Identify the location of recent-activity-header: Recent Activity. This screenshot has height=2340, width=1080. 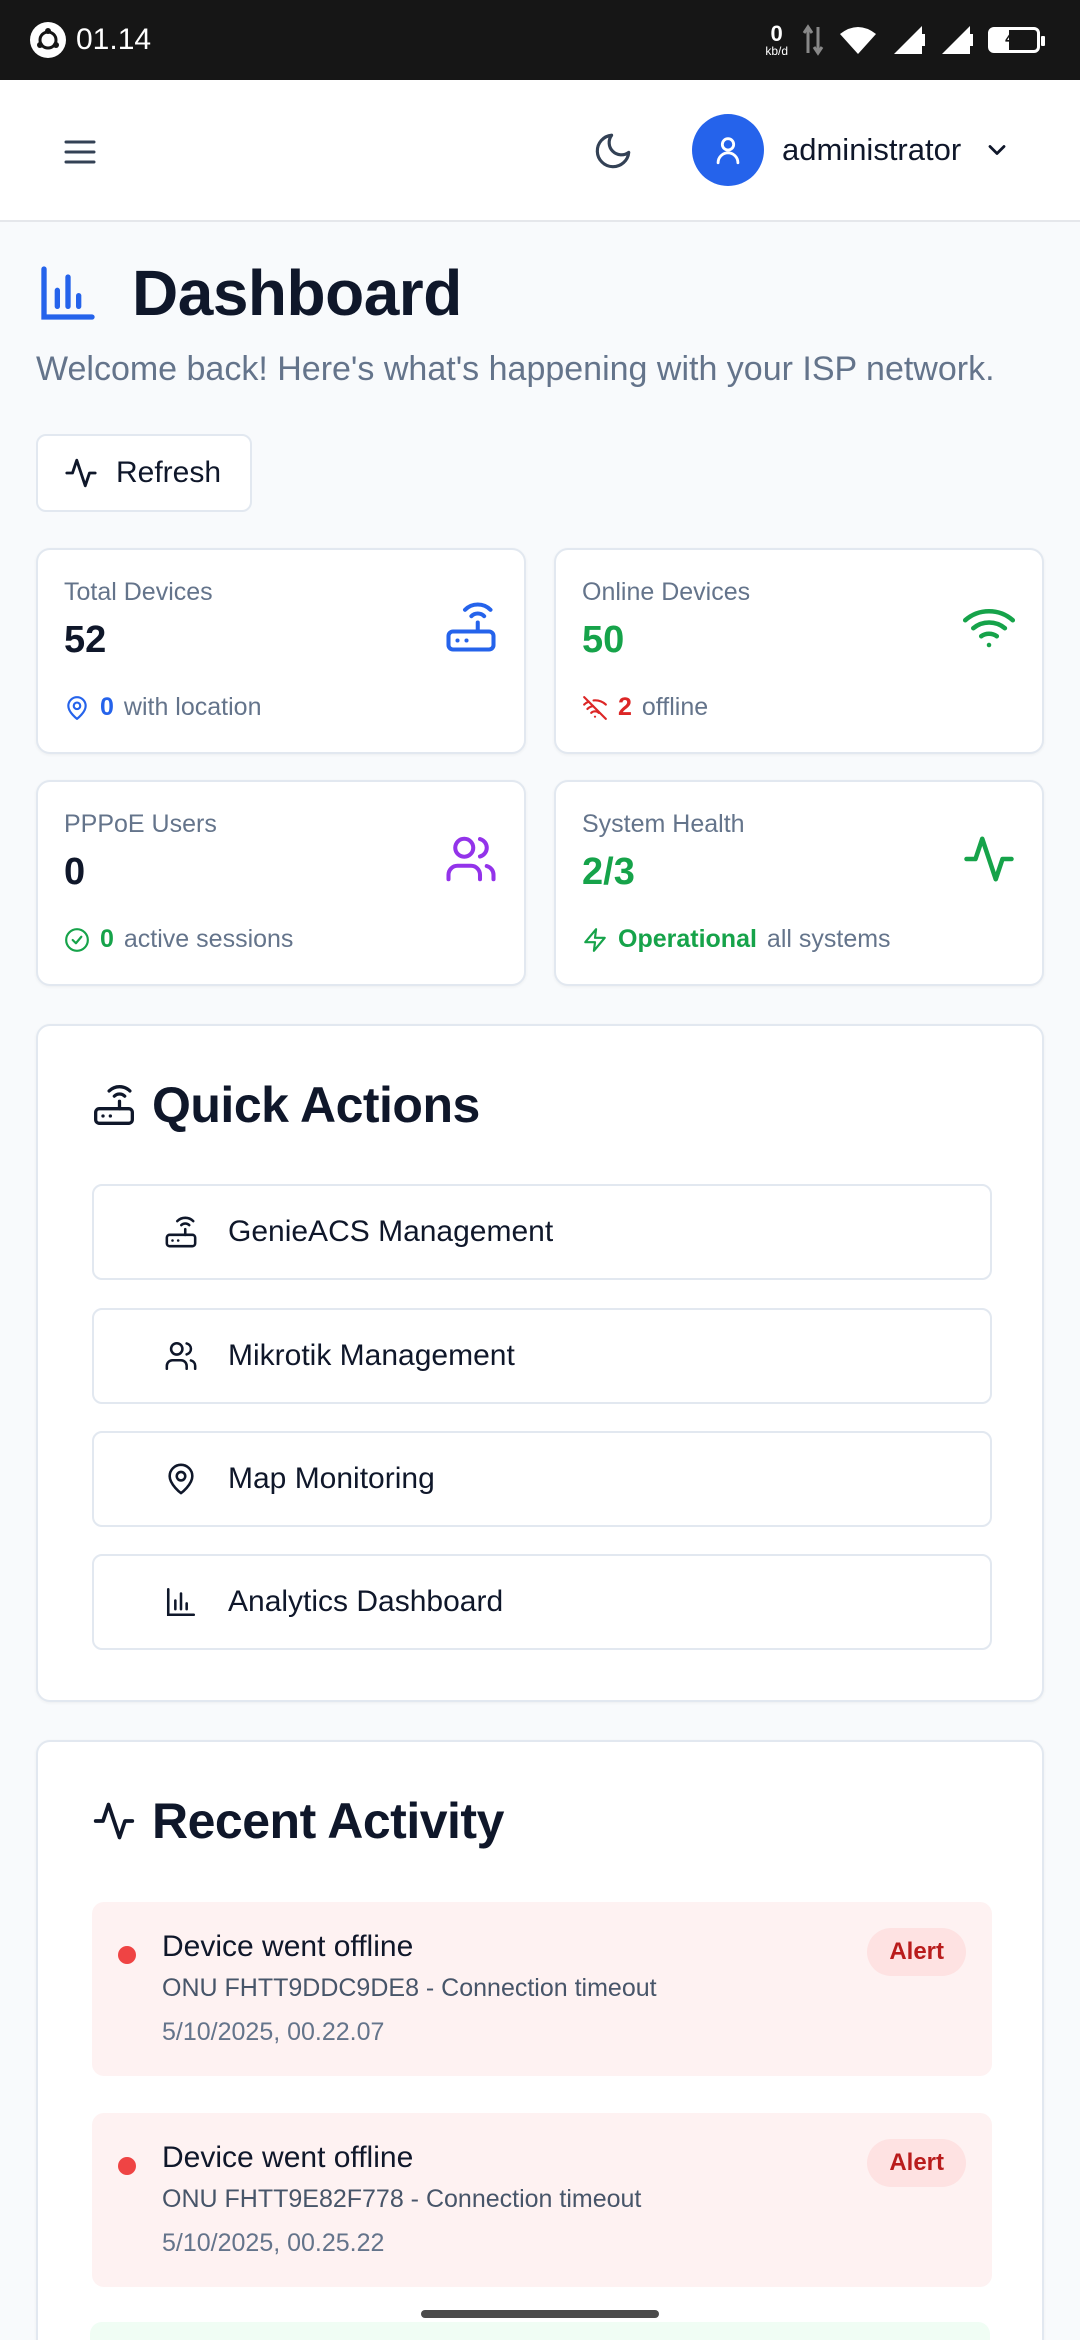
(298, 1821).